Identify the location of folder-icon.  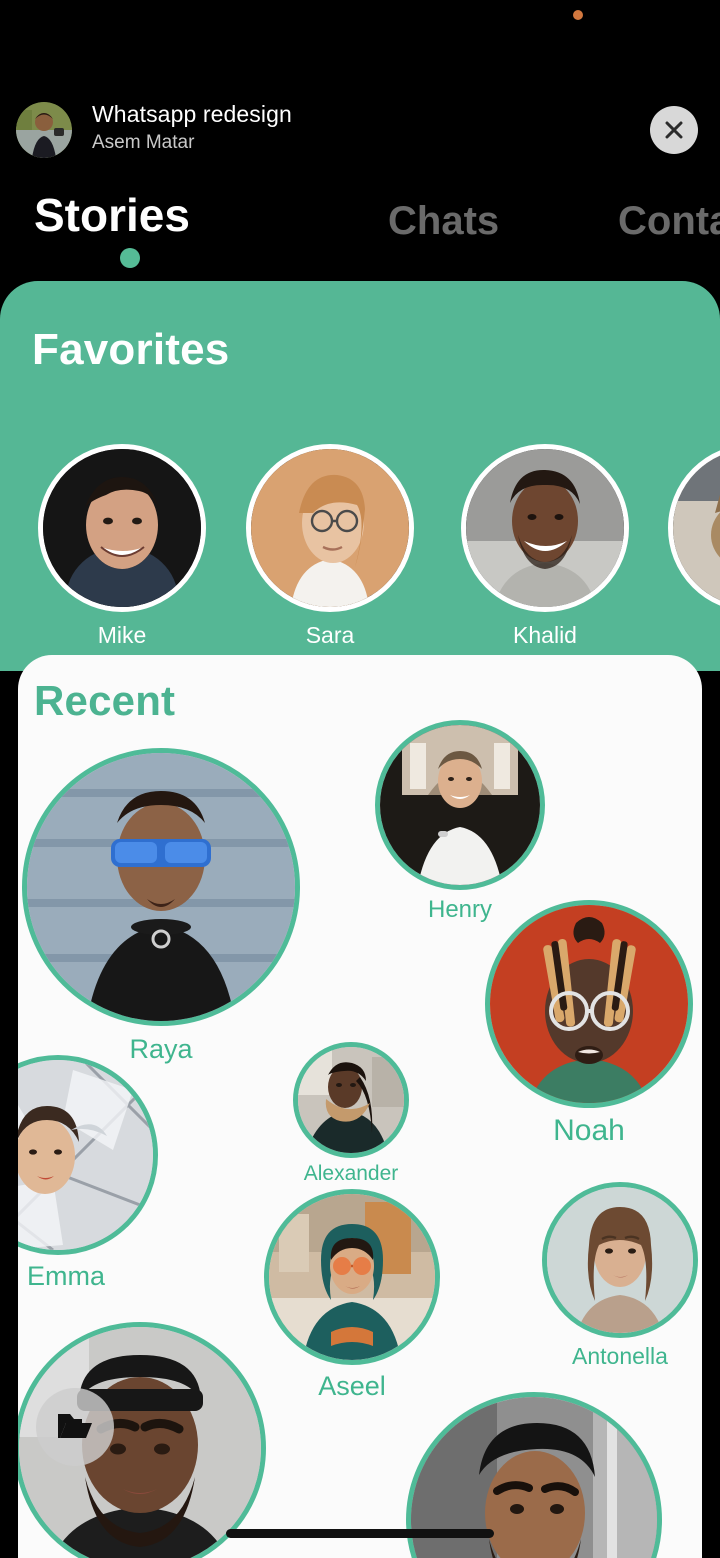
(75, 1427).